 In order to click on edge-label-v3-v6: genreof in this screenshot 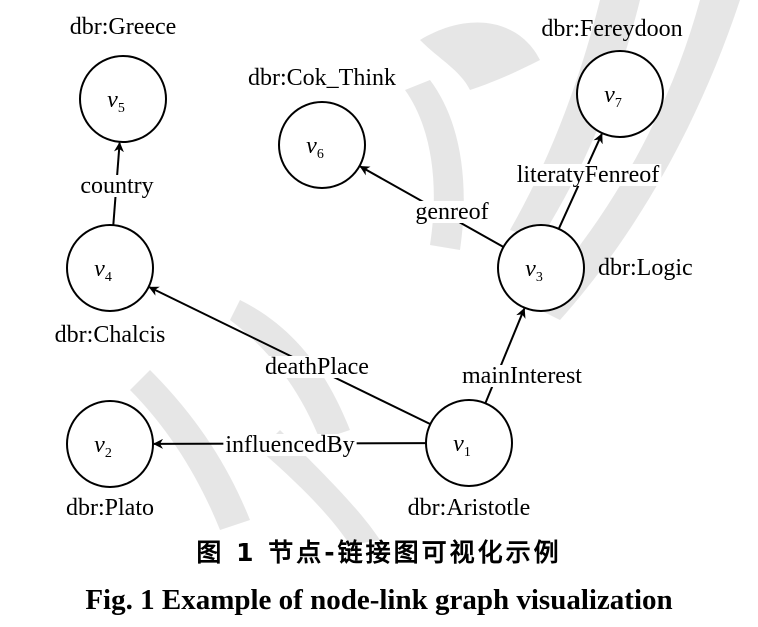, I will do `click(451, 212)`.